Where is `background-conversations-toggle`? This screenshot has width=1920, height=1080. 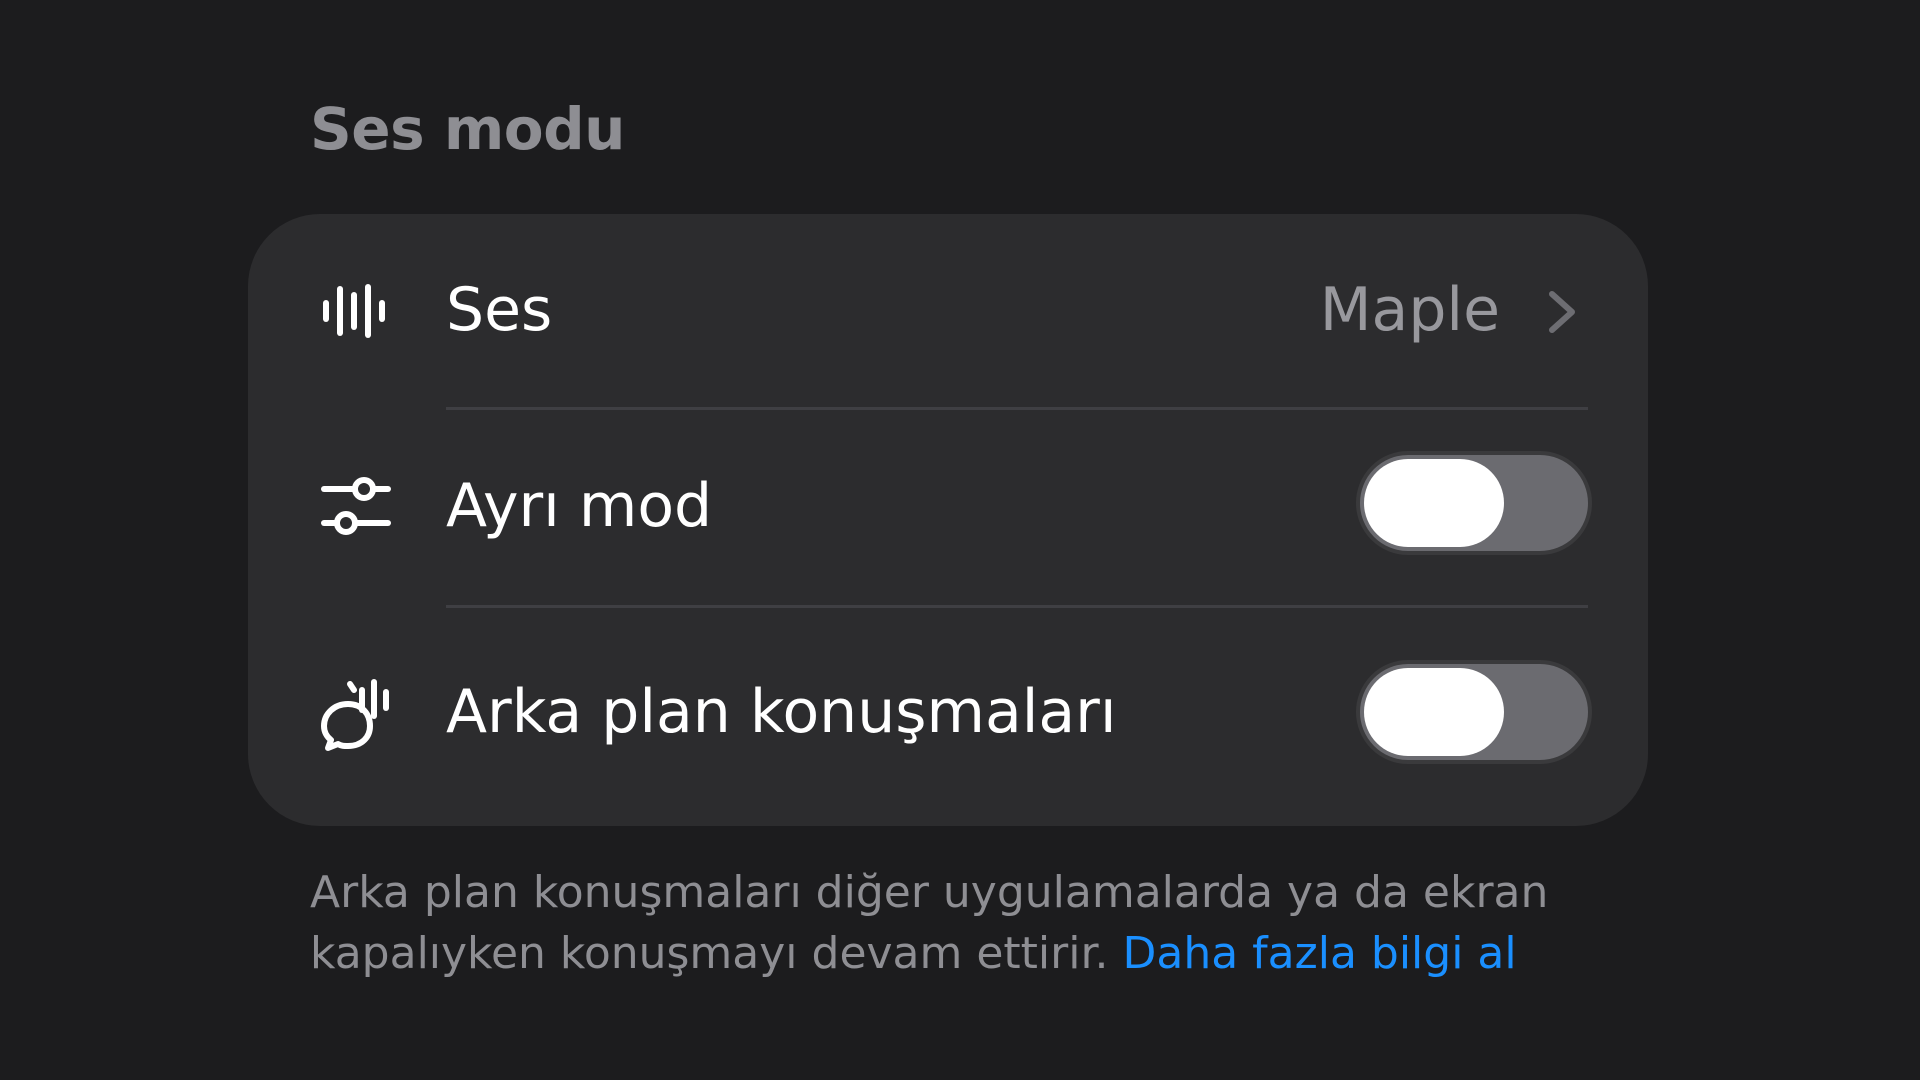
background-conversations-toggle is located at coordinates (1474, 712).